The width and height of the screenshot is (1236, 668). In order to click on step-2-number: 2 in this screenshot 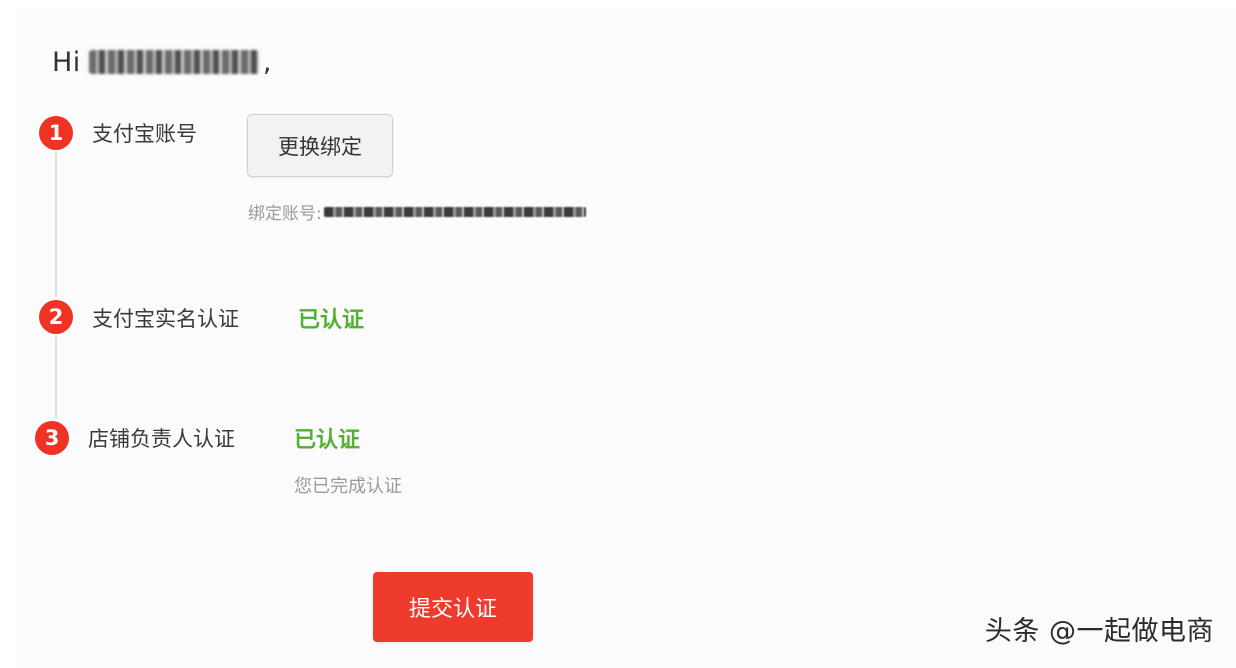, I will do `click(56, 317)`.